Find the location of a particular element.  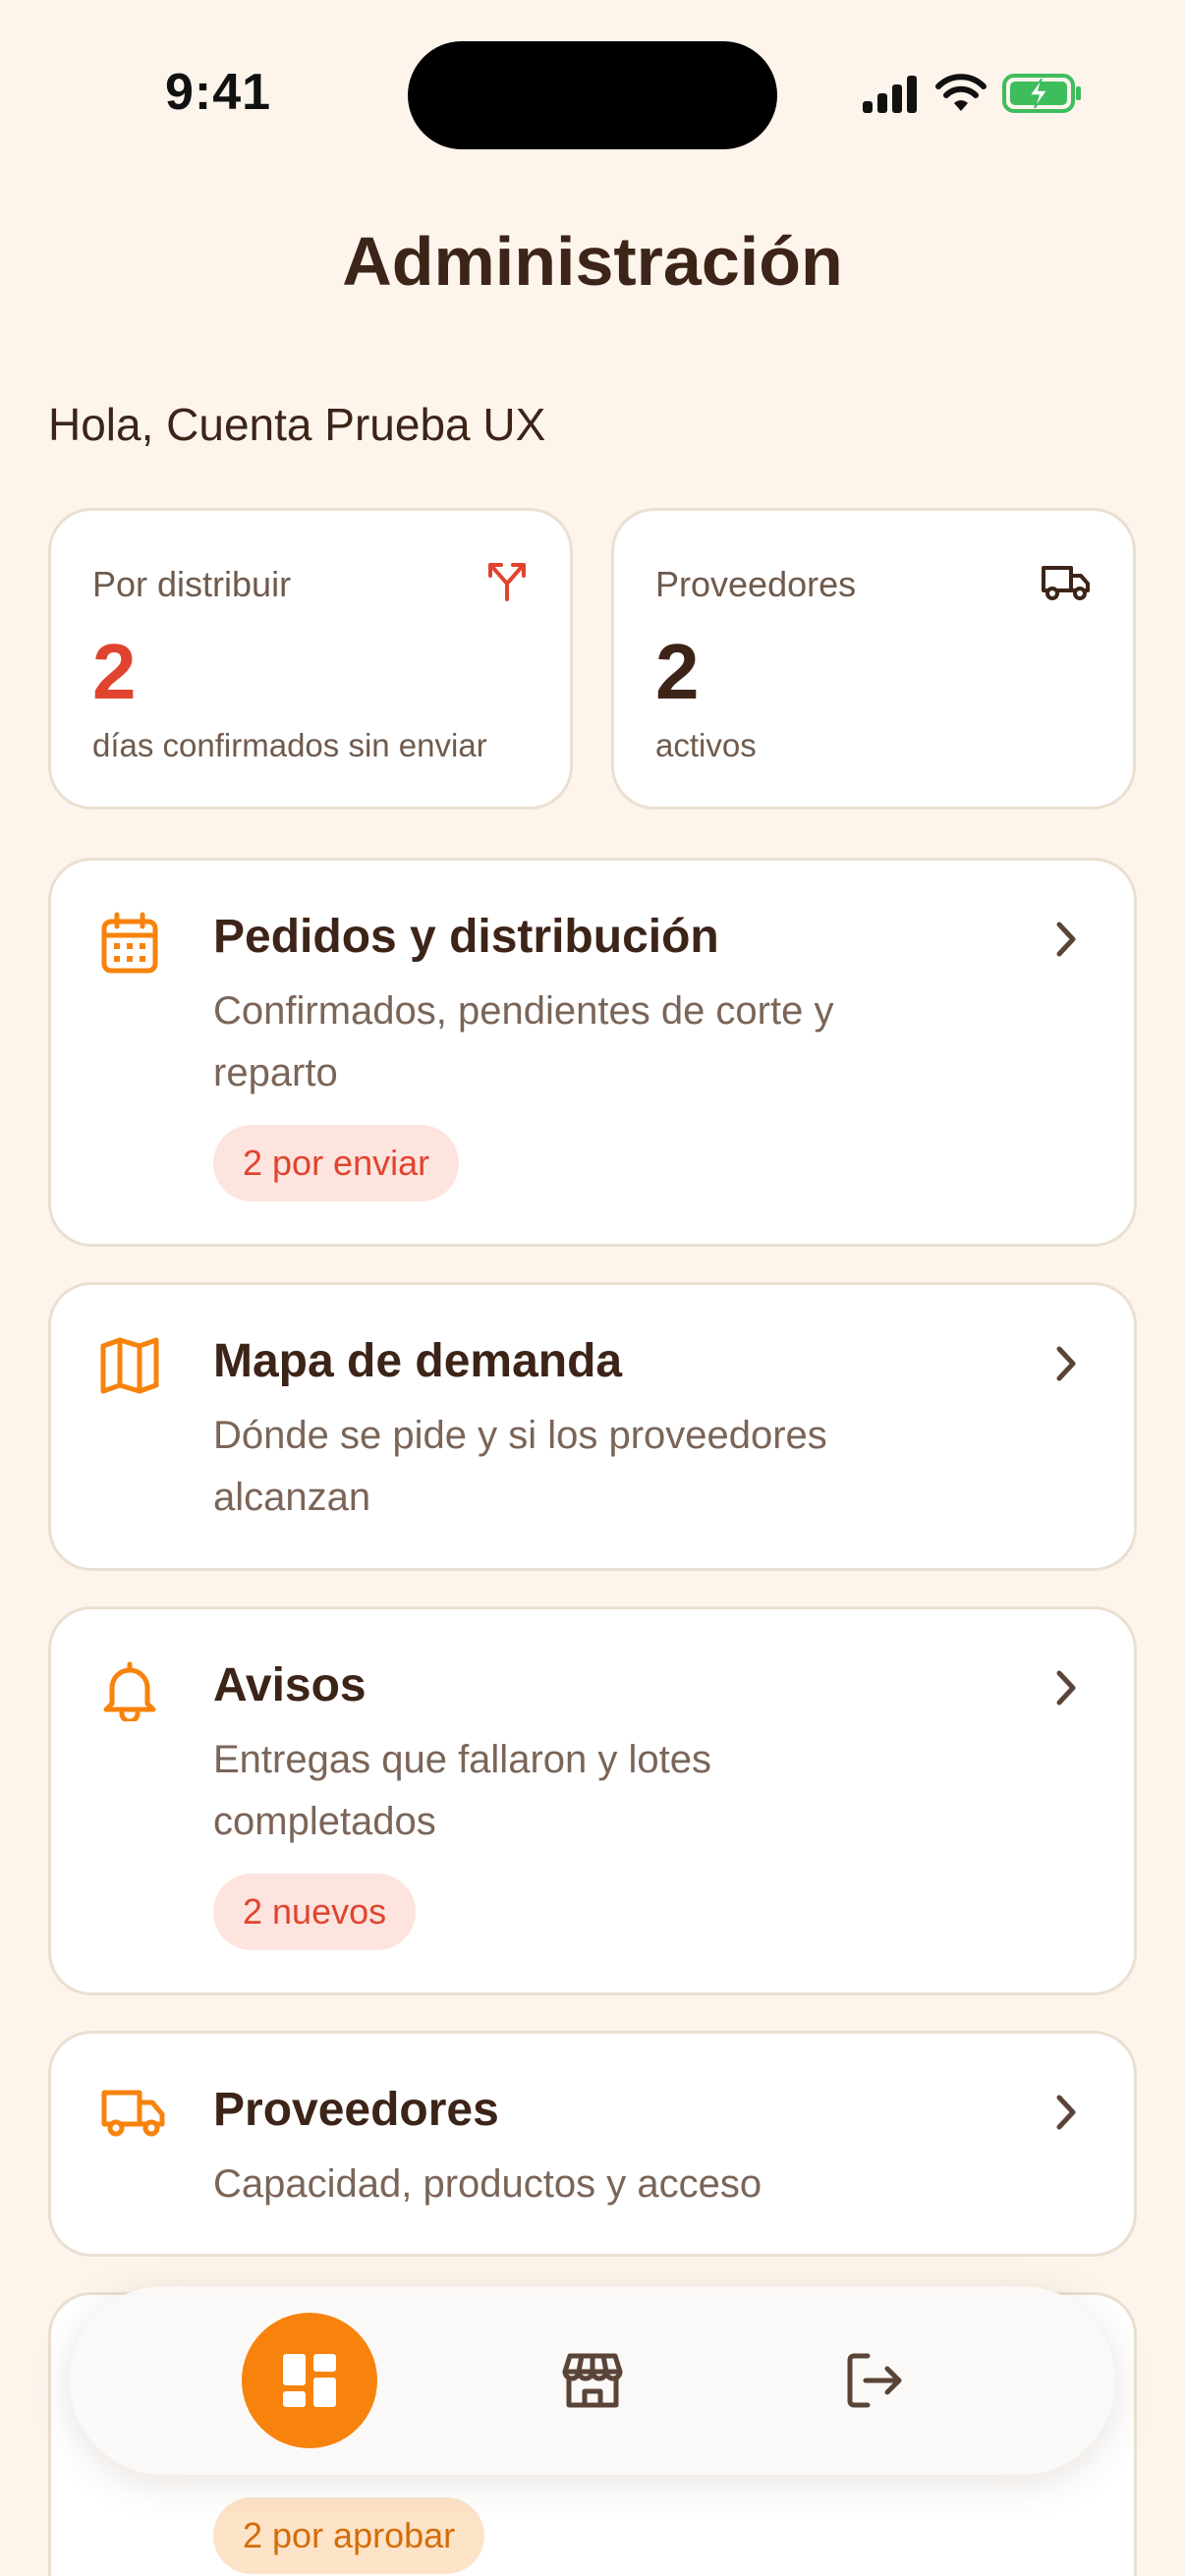

wifi-icon is located at coordinates (961, 92).